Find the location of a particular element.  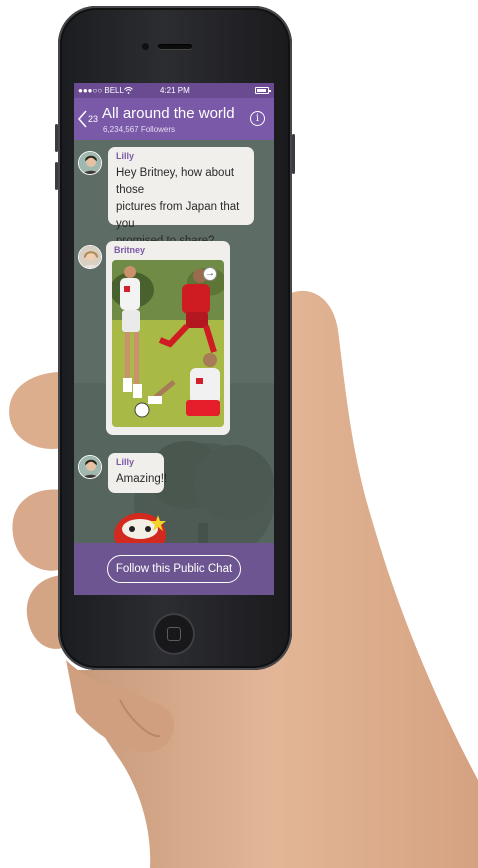

unread-count: 23 is located at coordinates (93, 119).